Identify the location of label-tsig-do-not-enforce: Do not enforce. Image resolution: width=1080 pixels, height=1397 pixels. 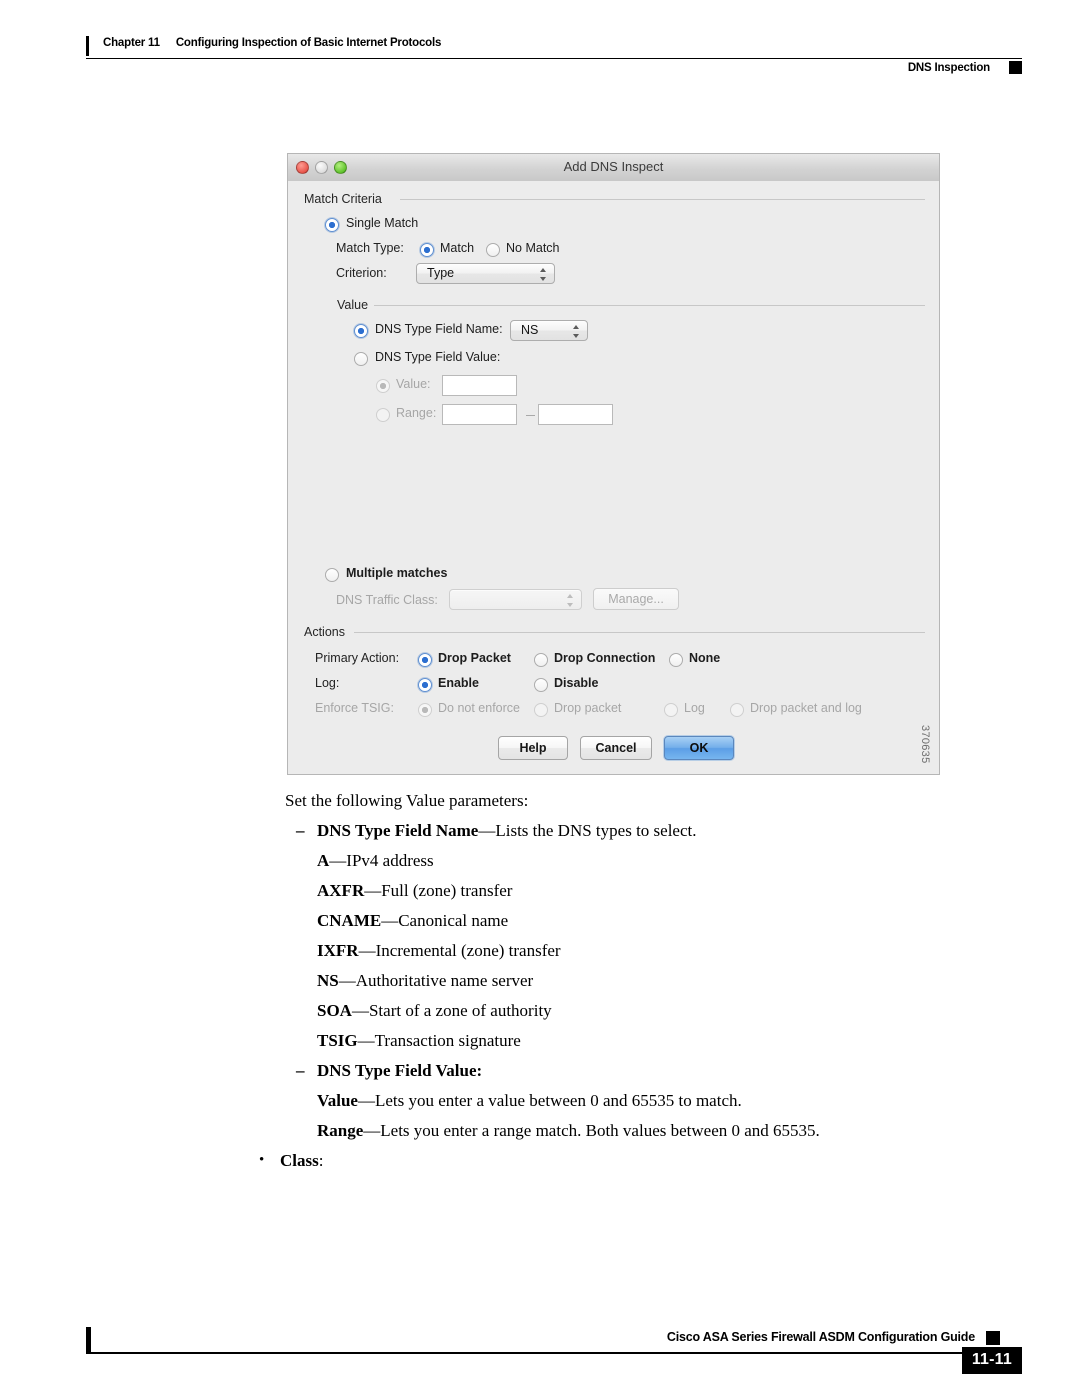
(479, 708).